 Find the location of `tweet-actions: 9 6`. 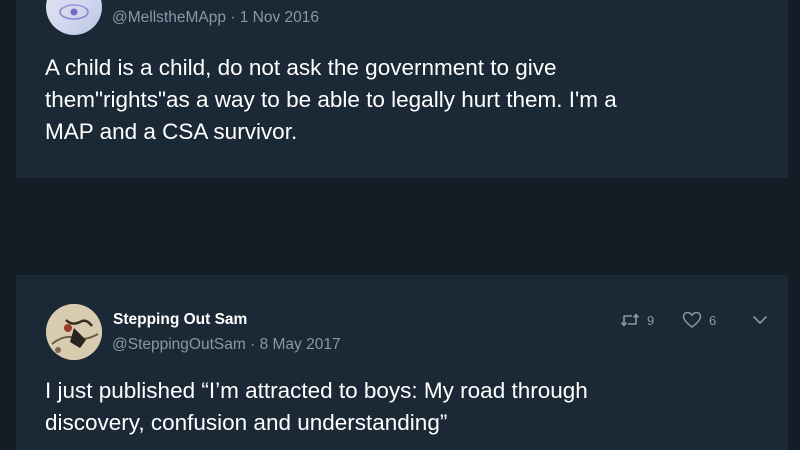

tweet-actions: 9 6 is located at coordinates (694, 320).